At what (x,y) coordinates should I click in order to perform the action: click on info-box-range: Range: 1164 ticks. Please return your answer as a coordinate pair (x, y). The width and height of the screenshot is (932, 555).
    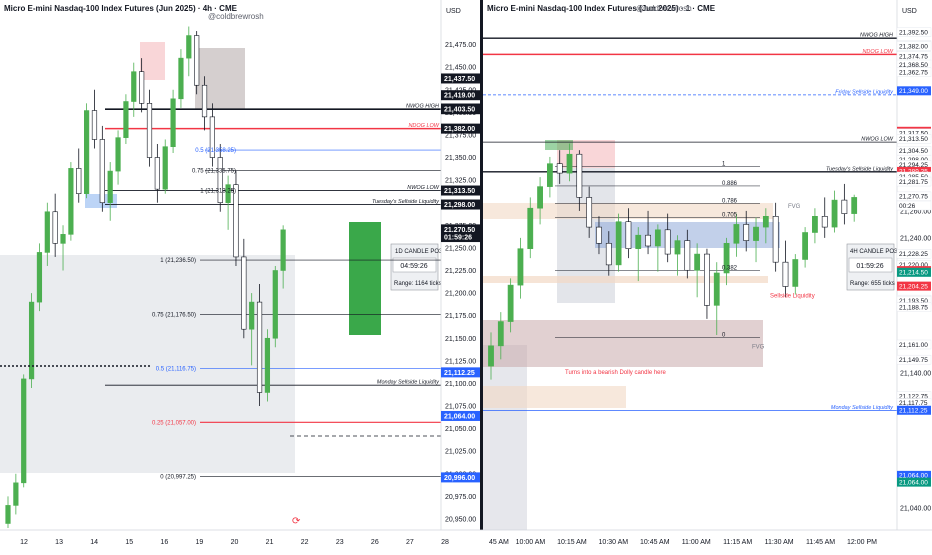
    Looking at the image, I should click on (418, 284).